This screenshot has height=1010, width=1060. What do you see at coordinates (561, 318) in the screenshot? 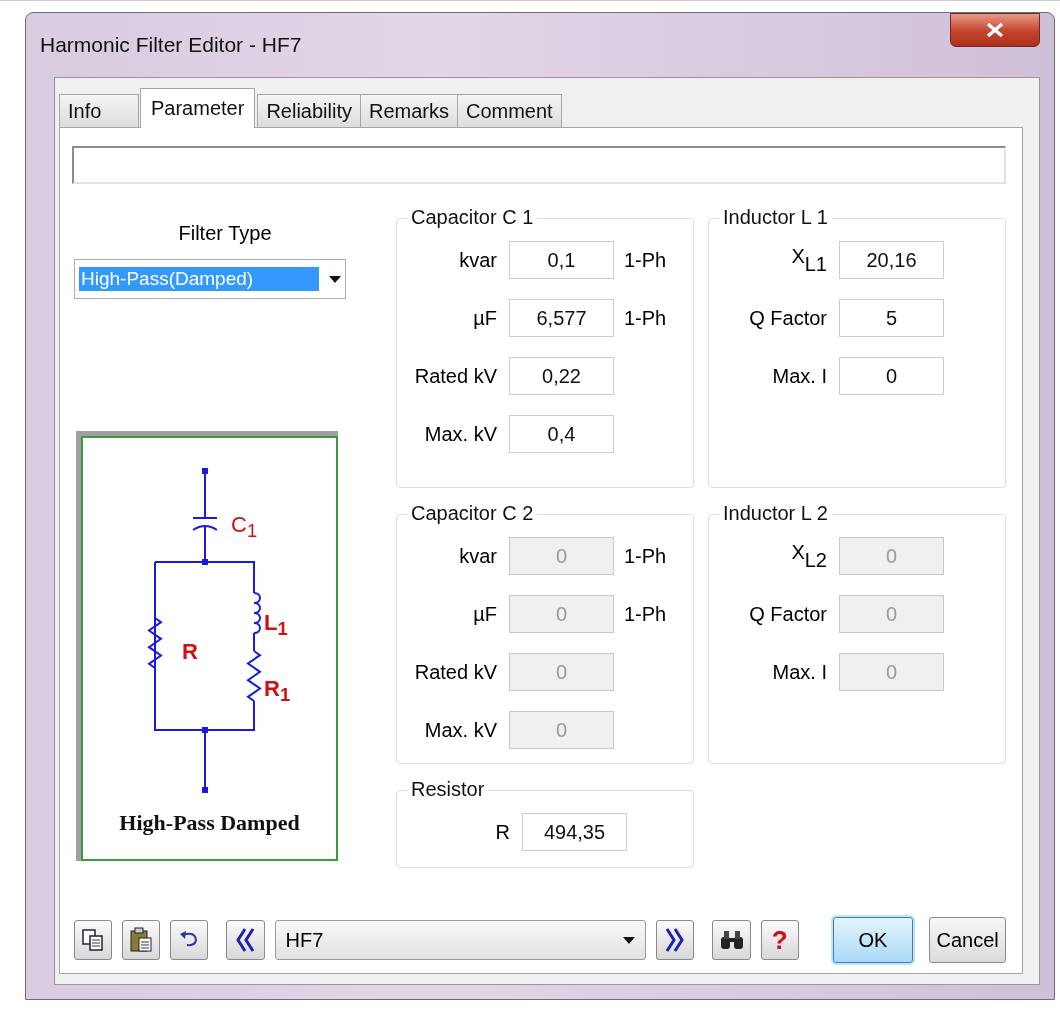
I see `value-field: 6,577` at bounding box center [561, 318].